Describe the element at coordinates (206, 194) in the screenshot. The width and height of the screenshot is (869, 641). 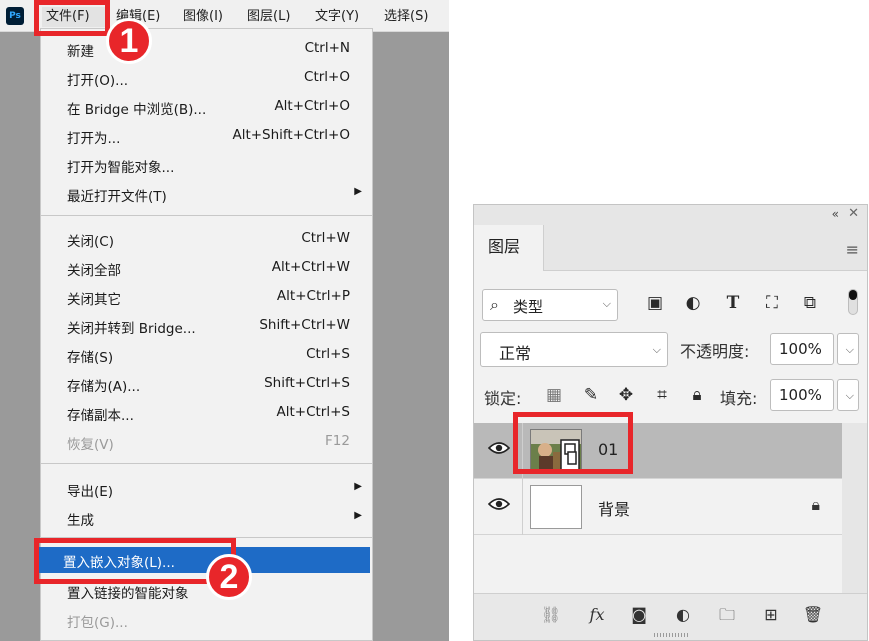
I see `menu-item-recent-files: 最近打开文件(T) ▶` at that location.